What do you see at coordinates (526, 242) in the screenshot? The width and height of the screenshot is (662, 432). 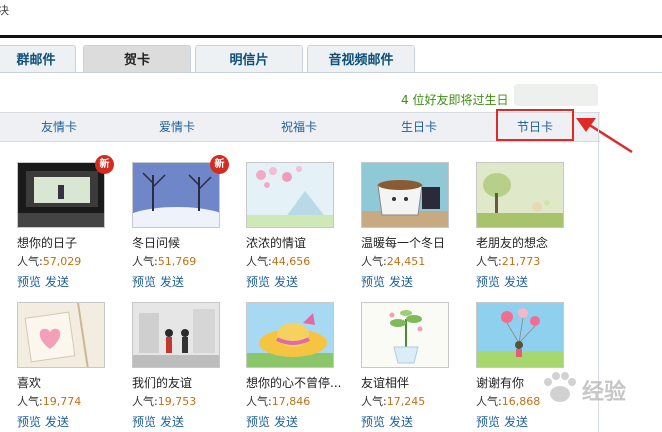 I see `card-title: 老朋友的想念` at bounding box center [526, 242].